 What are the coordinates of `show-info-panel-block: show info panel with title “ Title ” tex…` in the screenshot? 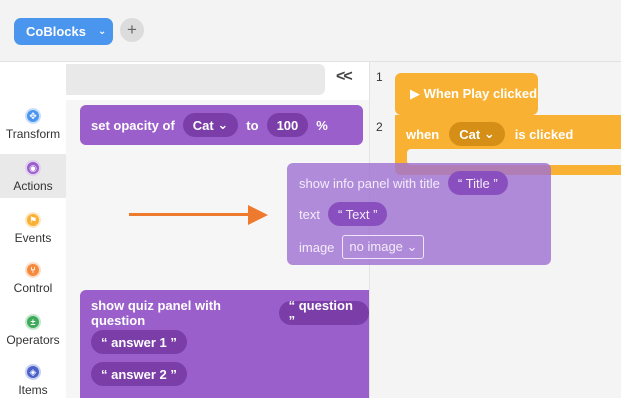 It's located at (419, 214).